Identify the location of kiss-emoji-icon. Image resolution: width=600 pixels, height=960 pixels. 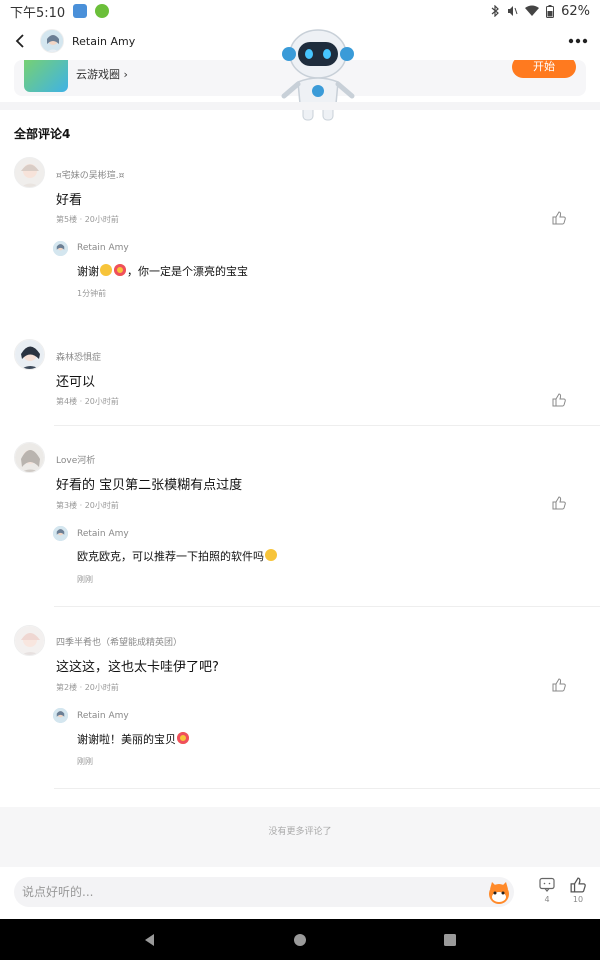
(106, 270).